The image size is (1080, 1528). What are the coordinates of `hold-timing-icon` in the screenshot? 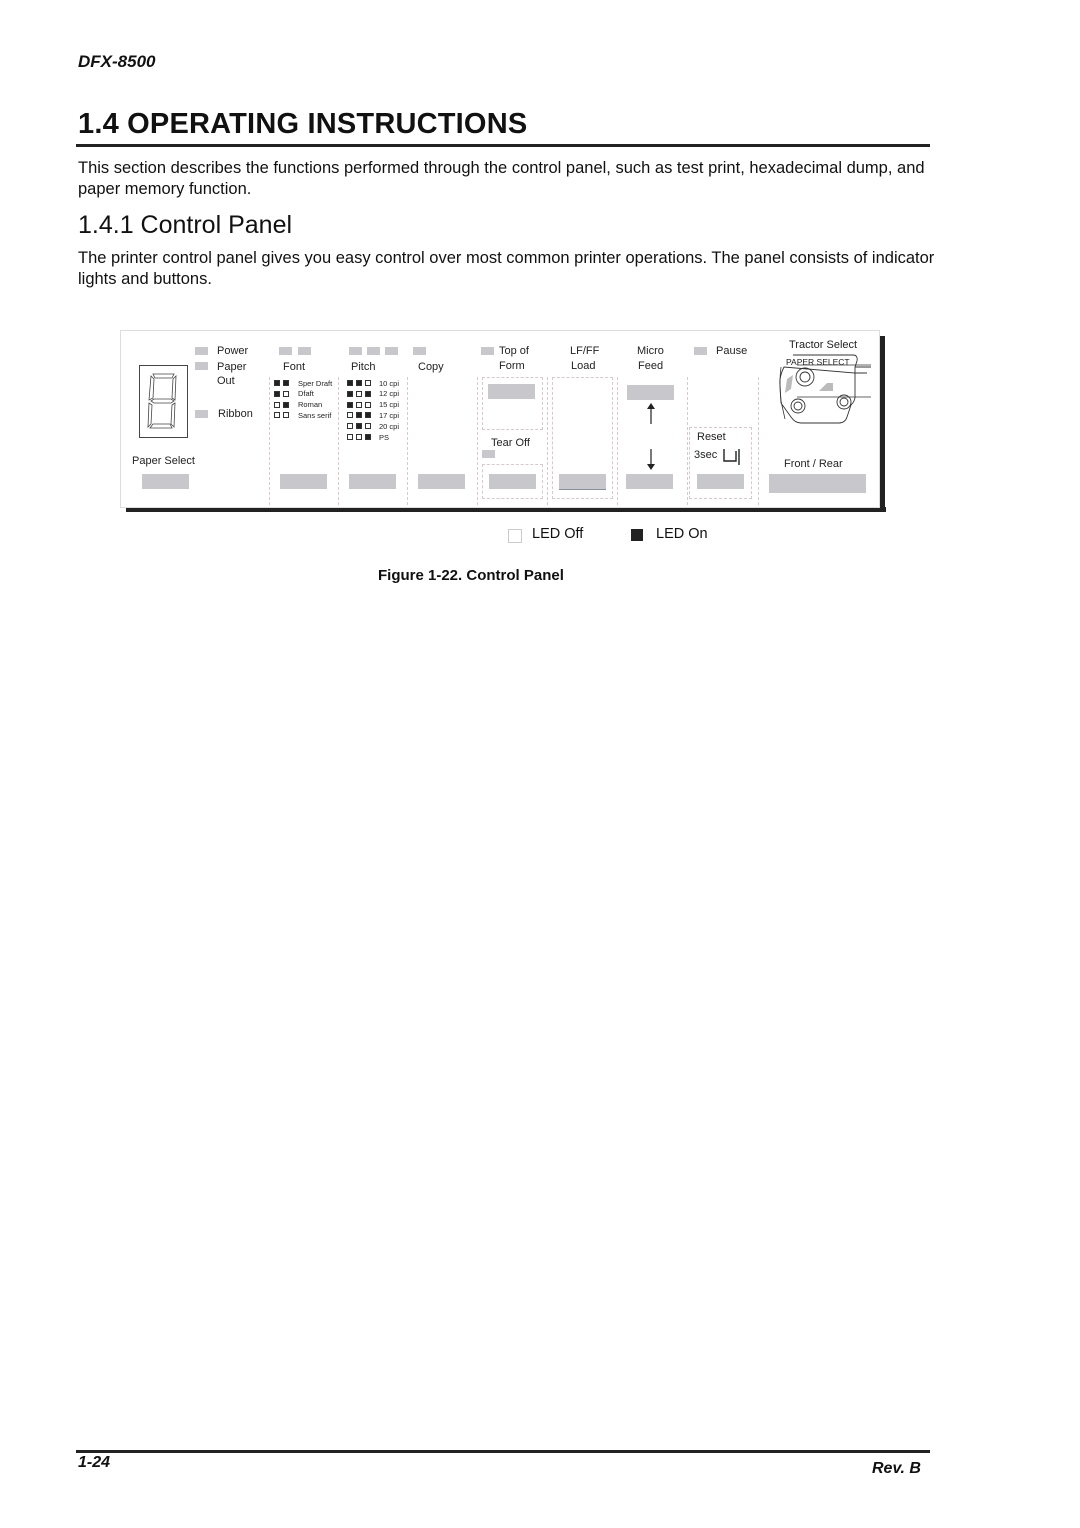 It's located at (733, 459).